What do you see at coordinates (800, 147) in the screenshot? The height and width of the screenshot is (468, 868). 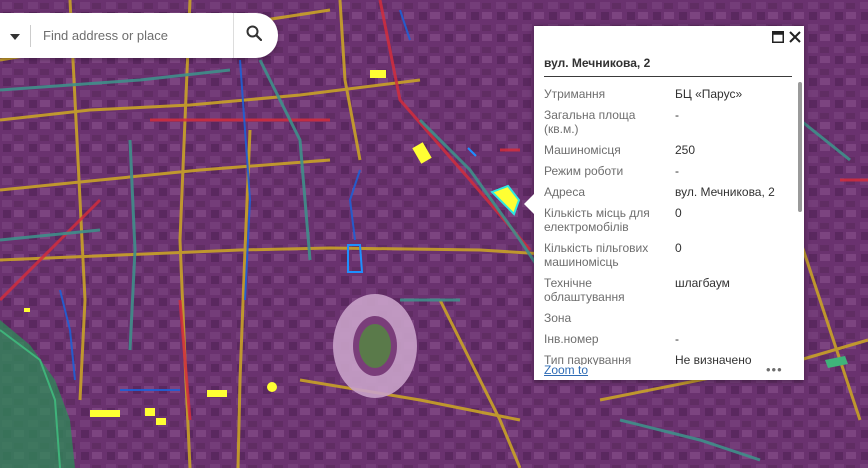 I see `scrollbar-thumb` at bounding box center [800, 147].